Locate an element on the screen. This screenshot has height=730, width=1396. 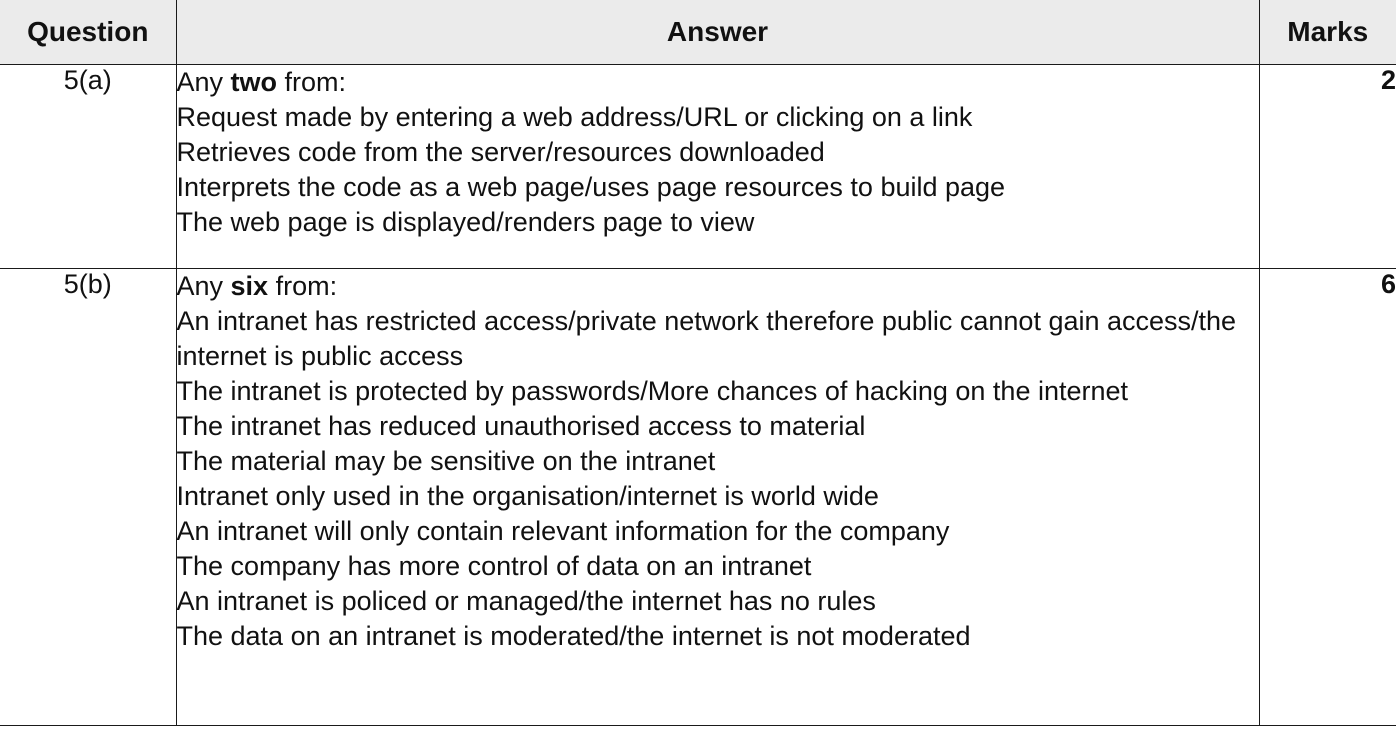
question-column-header: Question is located at coordinates (88, 32).